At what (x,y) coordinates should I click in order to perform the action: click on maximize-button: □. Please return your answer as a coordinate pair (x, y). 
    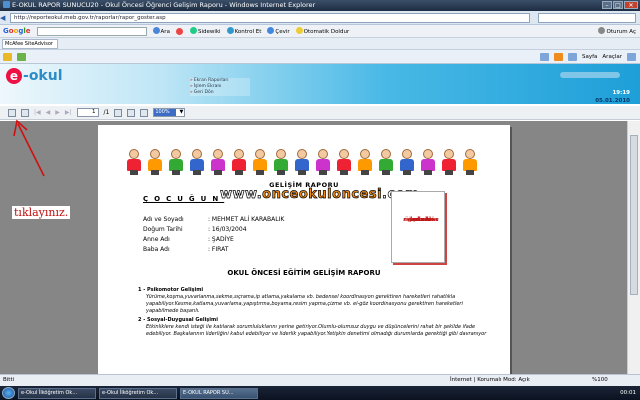
    Looking at the image, I should click on (618, 5).